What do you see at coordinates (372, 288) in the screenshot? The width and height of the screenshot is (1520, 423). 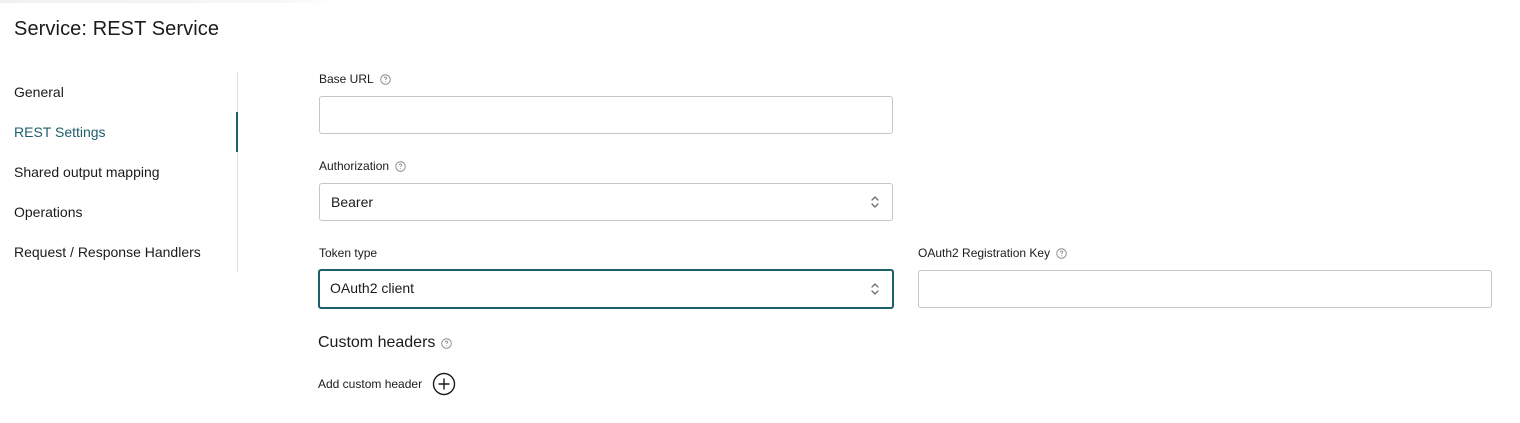 I see `token-type-selected-value: OAuth2 client` at bounding box center [372, 288].